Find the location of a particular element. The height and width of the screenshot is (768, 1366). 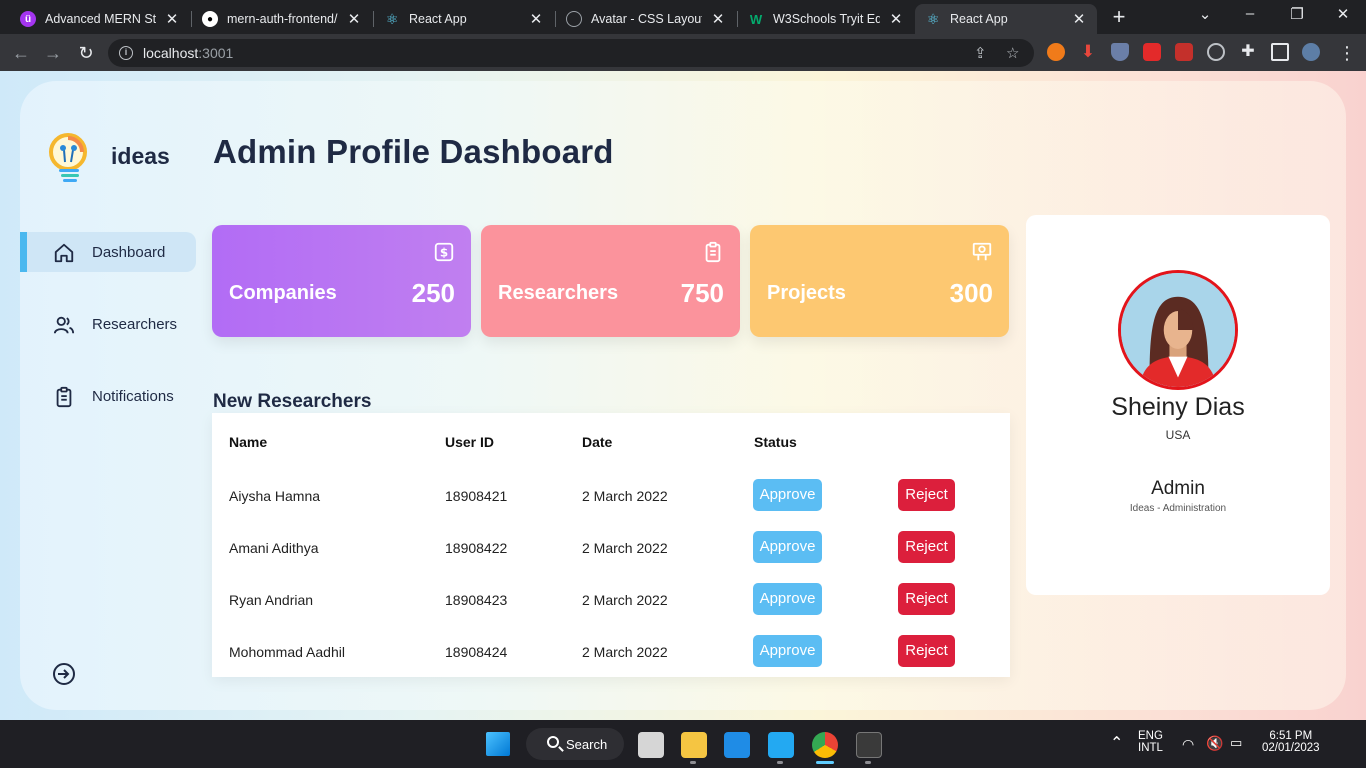

bookmark-star-icon: ☆ is located at coordinates (1012, 53).